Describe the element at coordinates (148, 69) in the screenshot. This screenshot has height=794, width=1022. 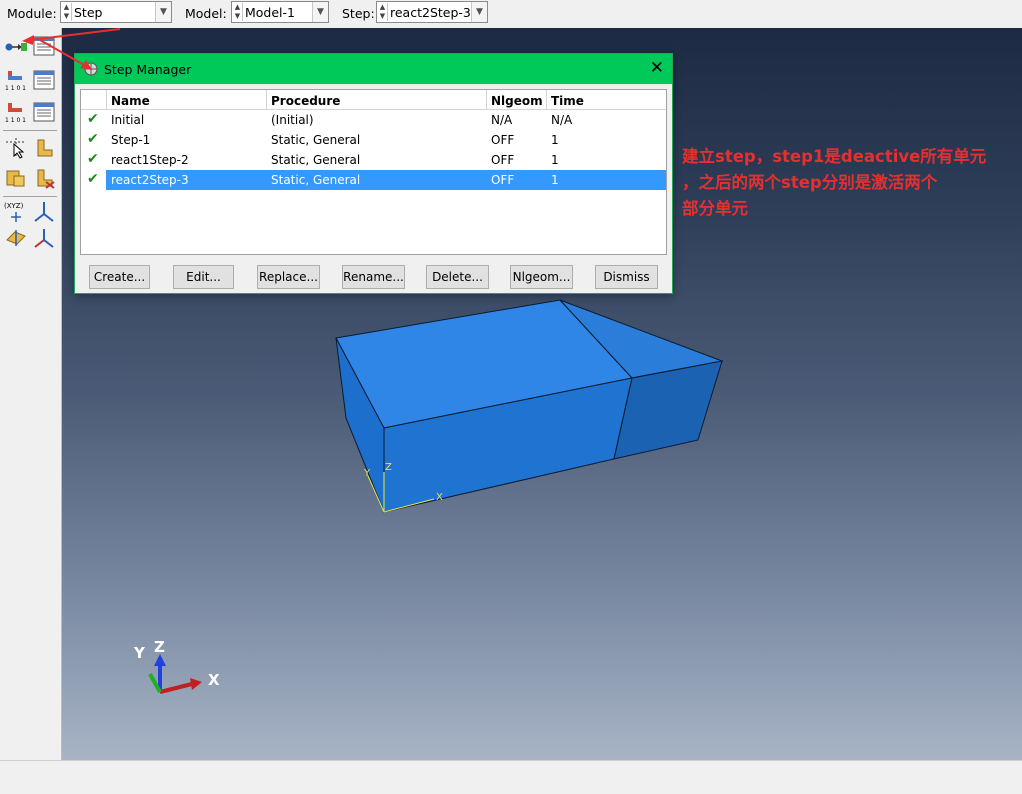
I see `dialog-title: Step Manager` at that location.